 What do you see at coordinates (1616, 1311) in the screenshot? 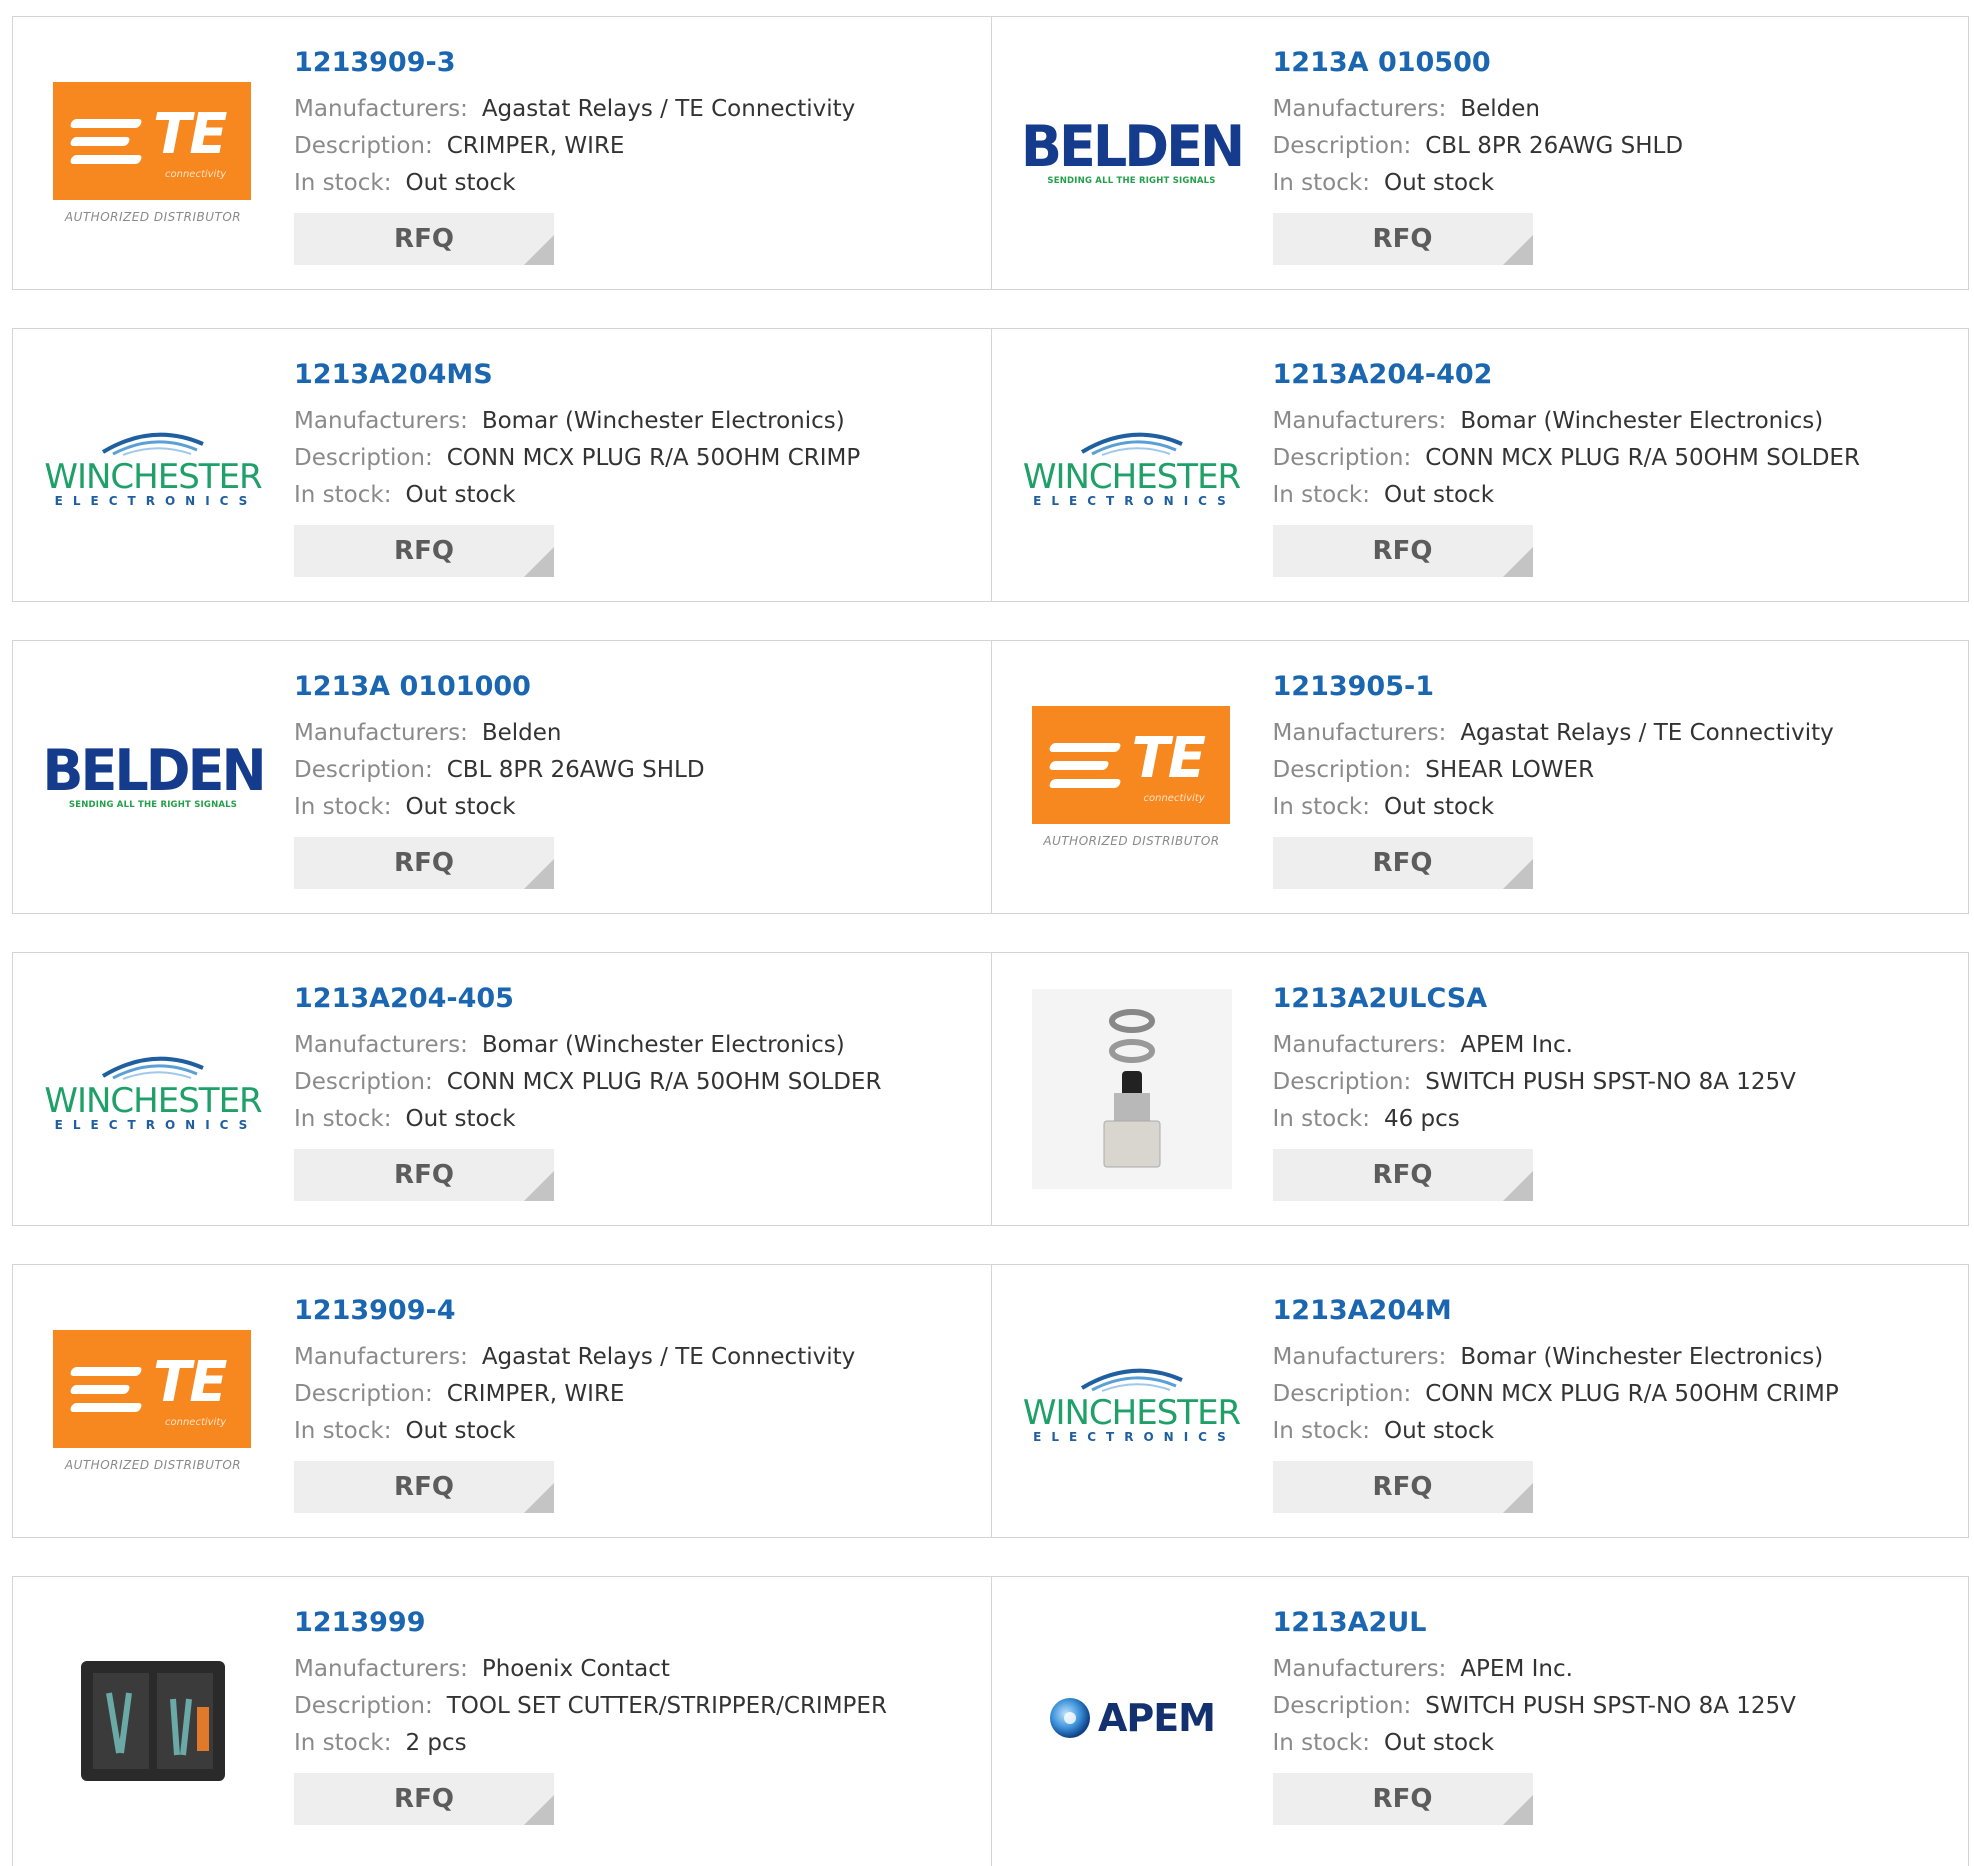
I see `part-number-link: 1213A204M` at bounding box center [1616, 1311].